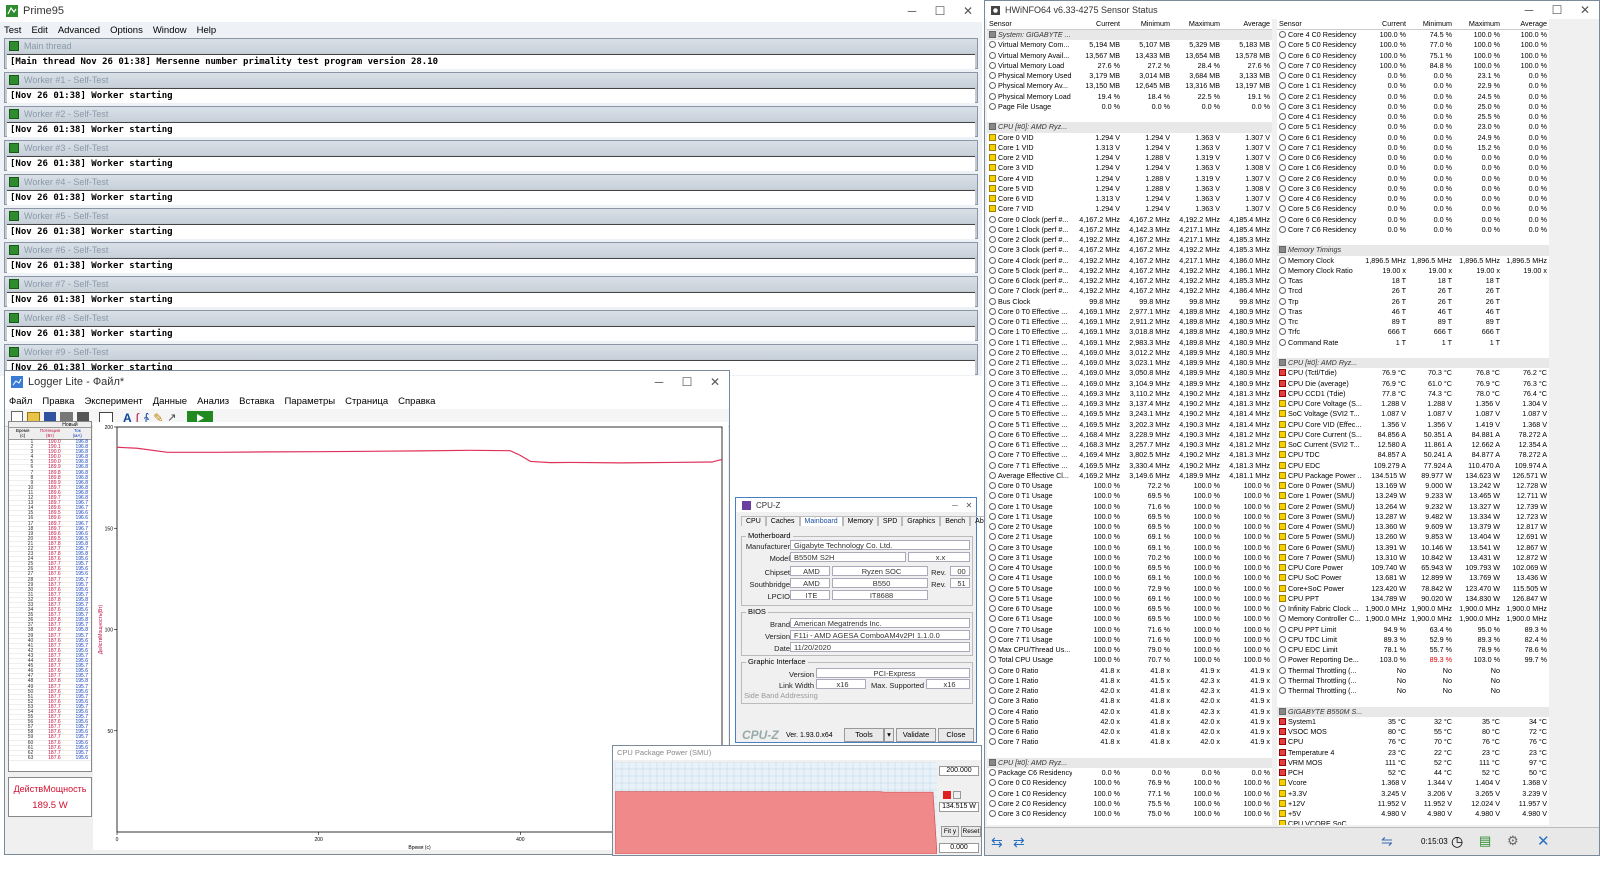 The height and width of the screenshot is (873, 1600). I want to click on sensor-row: Tras 46 T 46 T 46 T, so click(1413, 312).